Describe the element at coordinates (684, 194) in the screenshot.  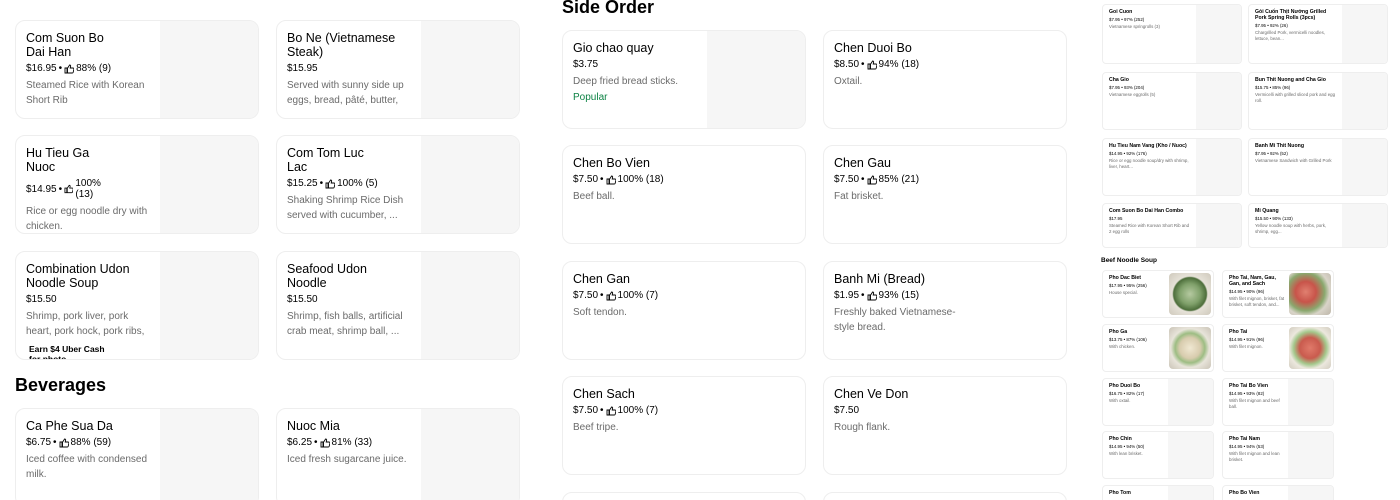
I see `menu-item-card: Chen Bo Vien $7.50 • 100% (18) Beef ball.` at that location.